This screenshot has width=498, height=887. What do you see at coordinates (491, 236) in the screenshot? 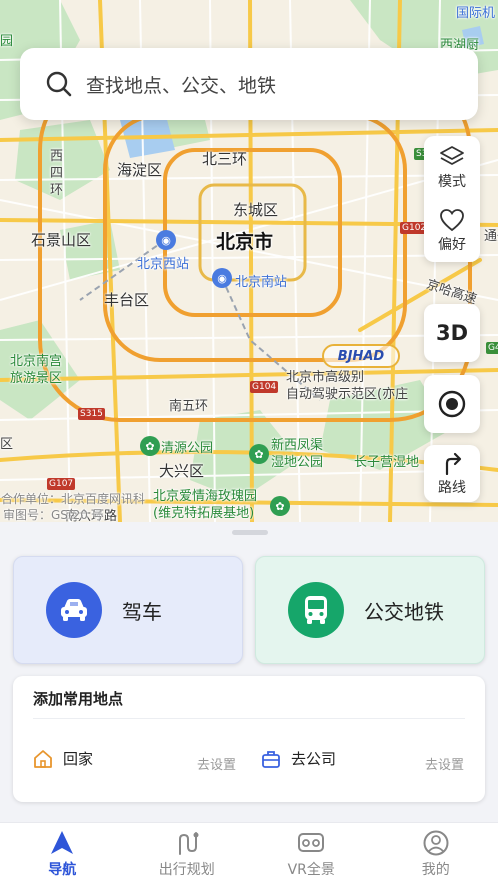
I see `map-label-tongzhou: 通州` at bounding box center [491, 236].